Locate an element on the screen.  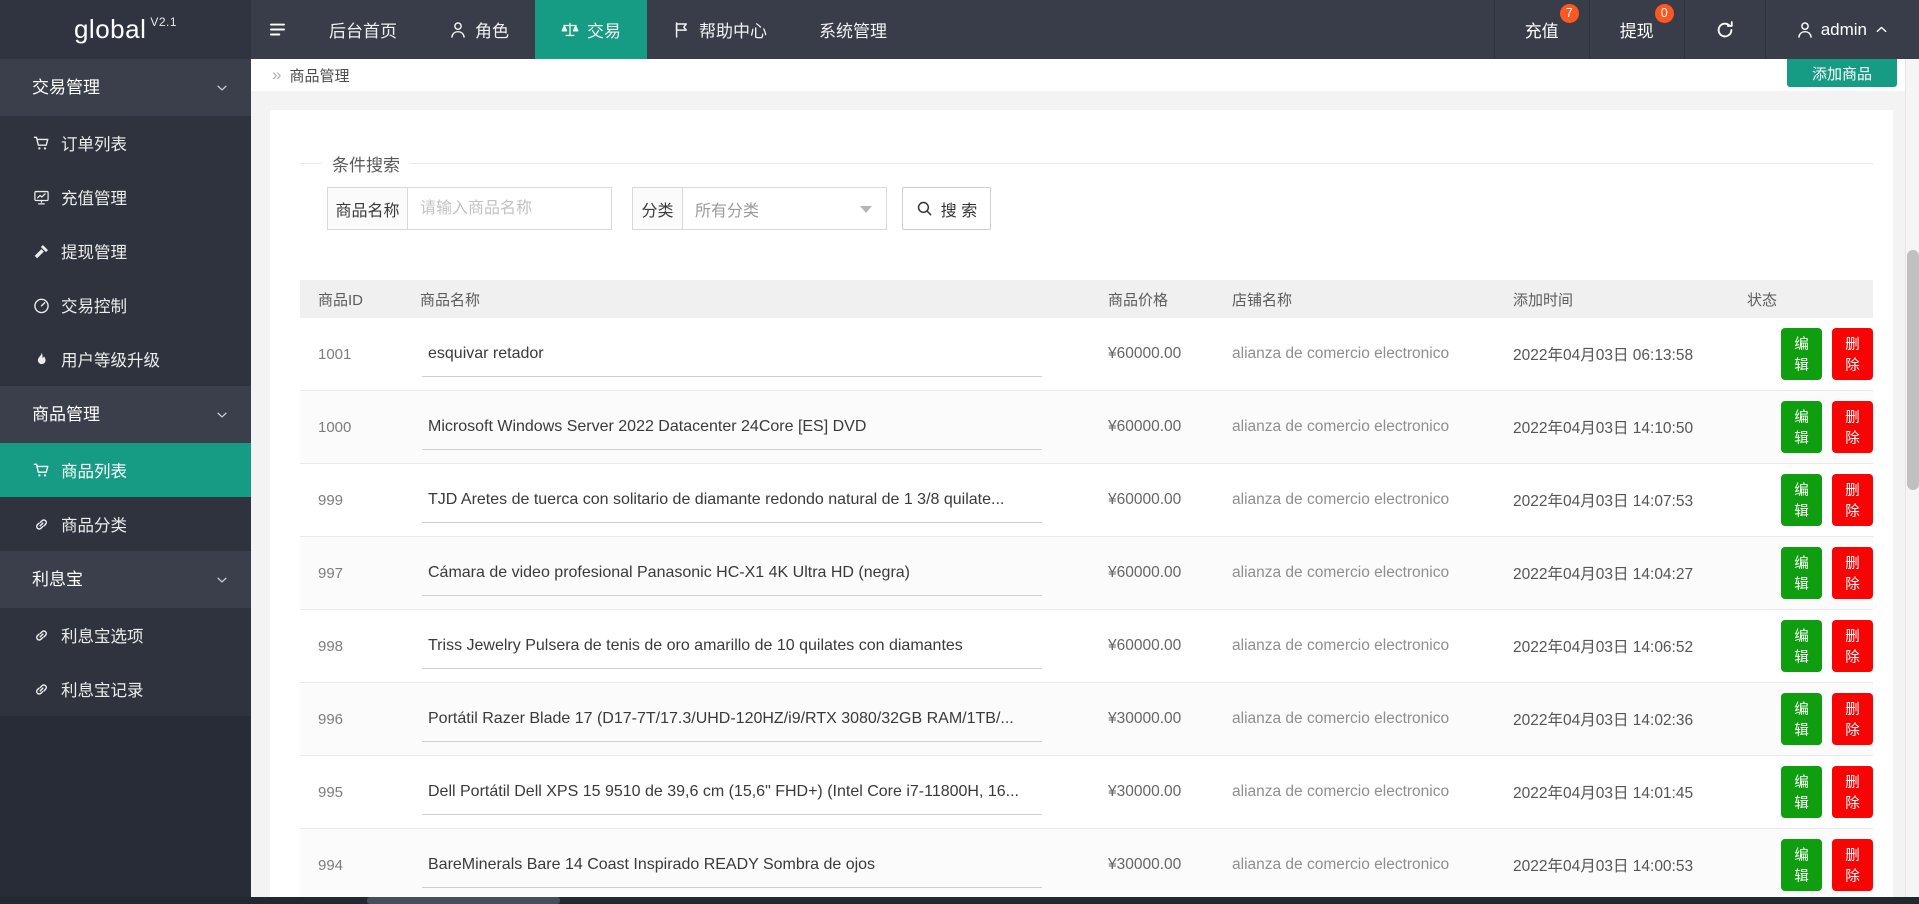
user-menu: admin is located at coordinates (1841, 29).